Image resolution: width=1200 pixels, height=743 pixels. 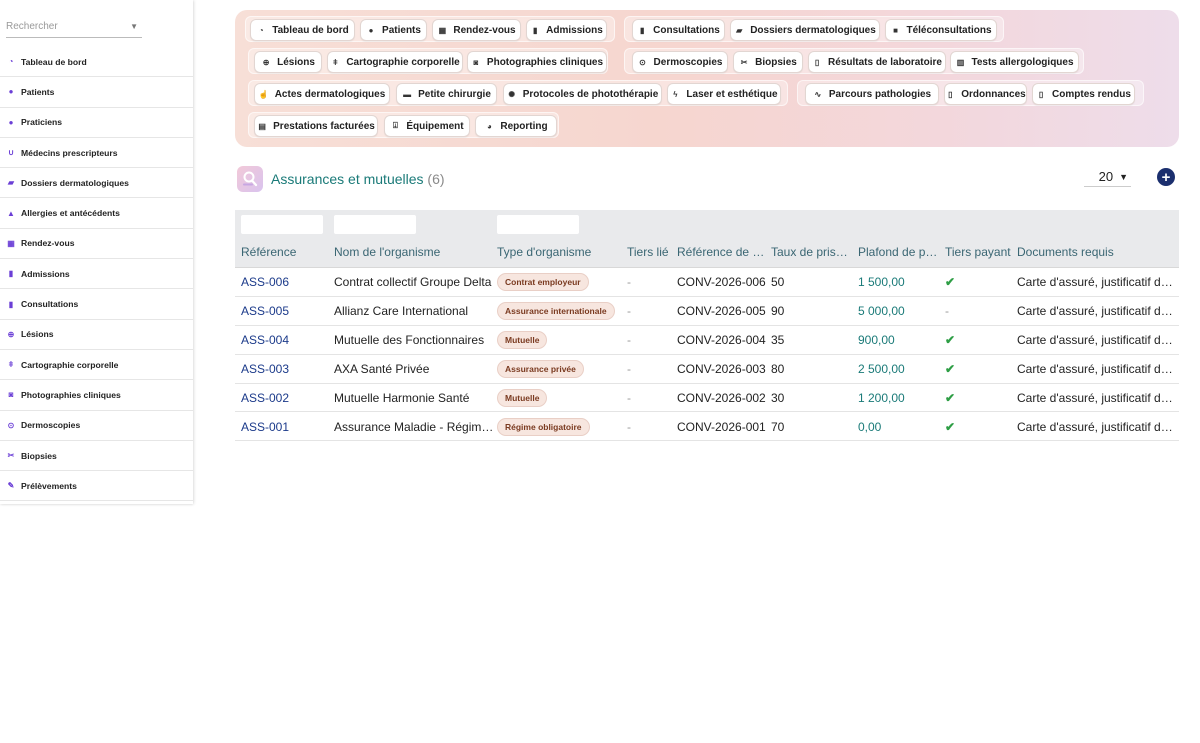 I want to click on coverage-rate: 30, so click(x=778, y=397).